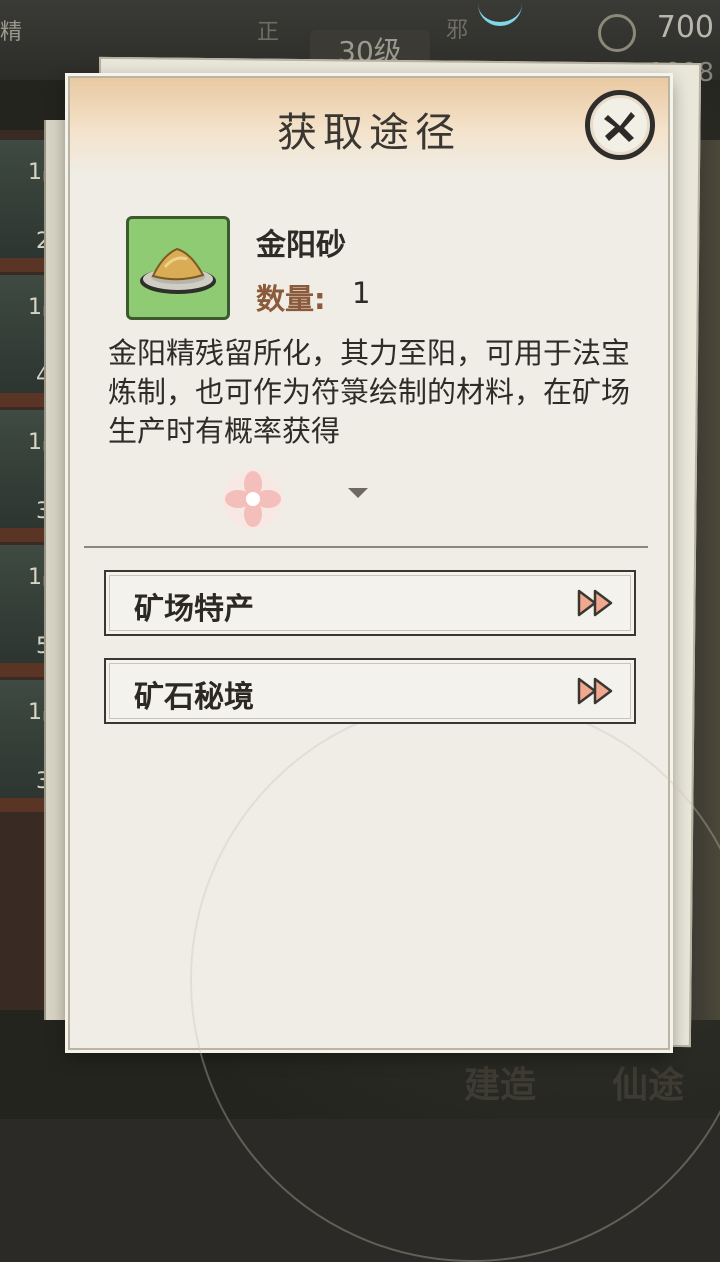 The height and width of the screenshot is (1262, 720). What do you see at coordinates (457, 30) in the screenshot?
I see `mark-xie: 邪` at bounding box center [457, 30].